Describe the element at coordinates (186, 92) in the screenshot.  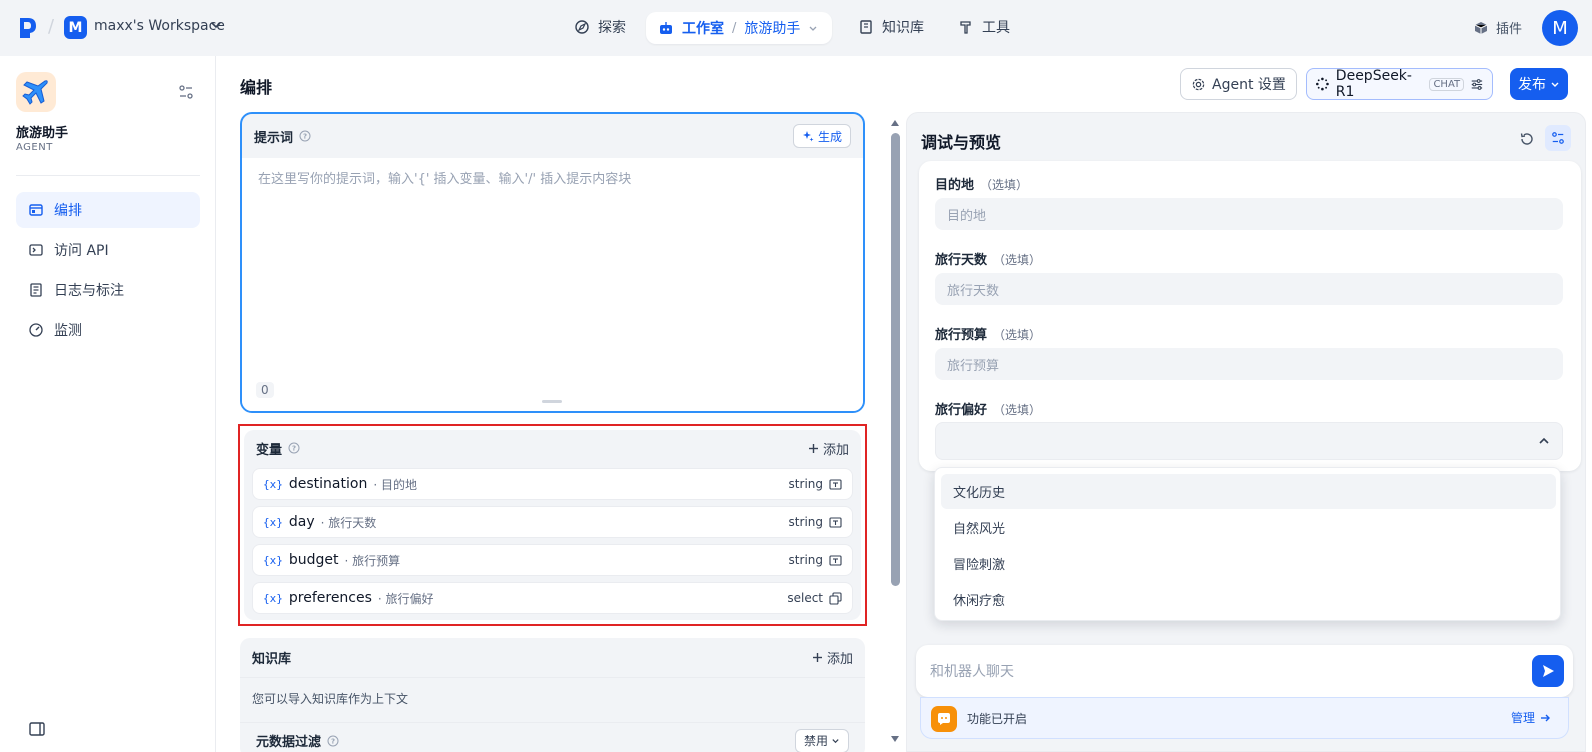
I see `settings-sliders-icon` at that location.